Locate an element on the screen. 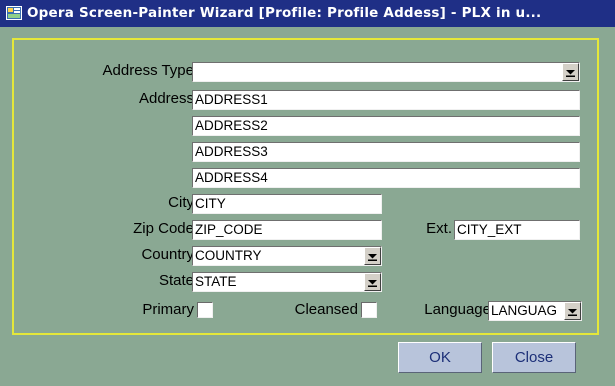  state-value: STATE is located at coordinates (216, 281).